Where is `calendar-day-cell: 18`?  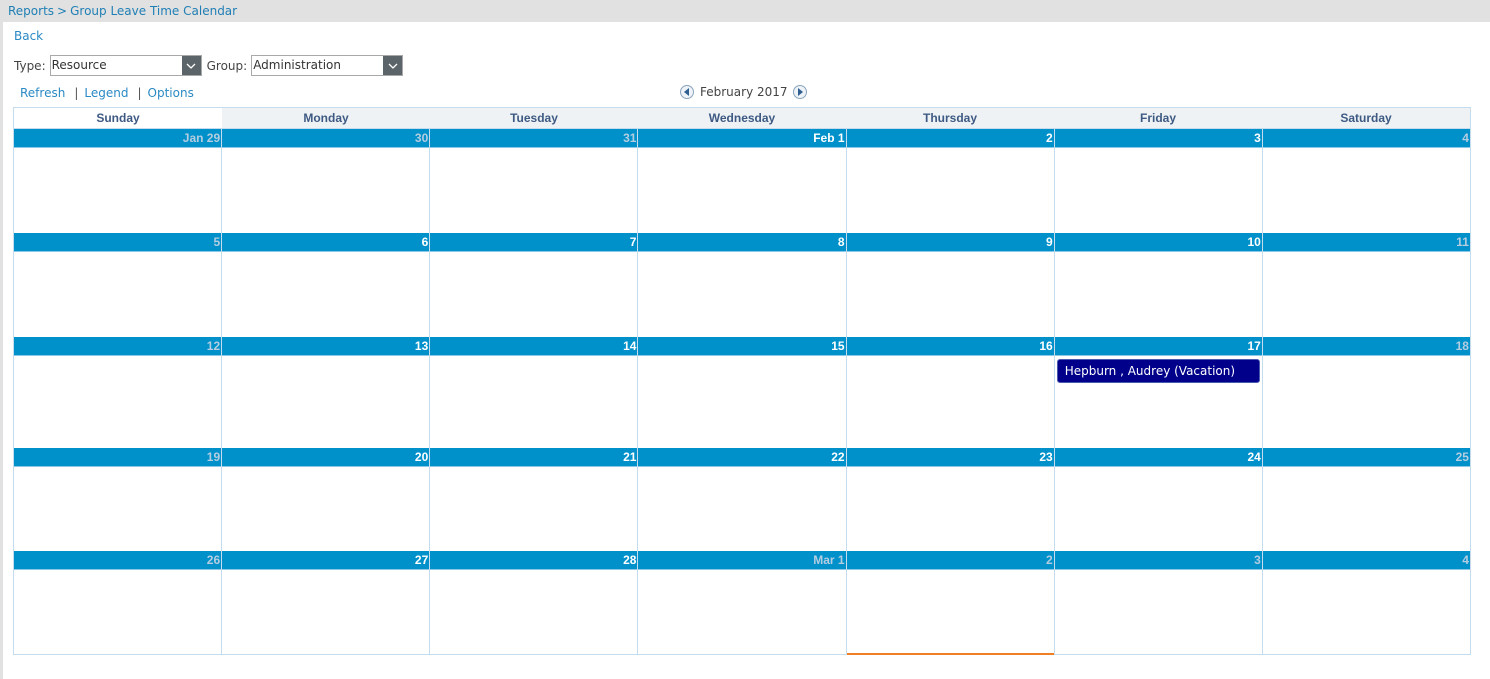
calendar-day-cell: 18 is located at coordinates (1366, 392).